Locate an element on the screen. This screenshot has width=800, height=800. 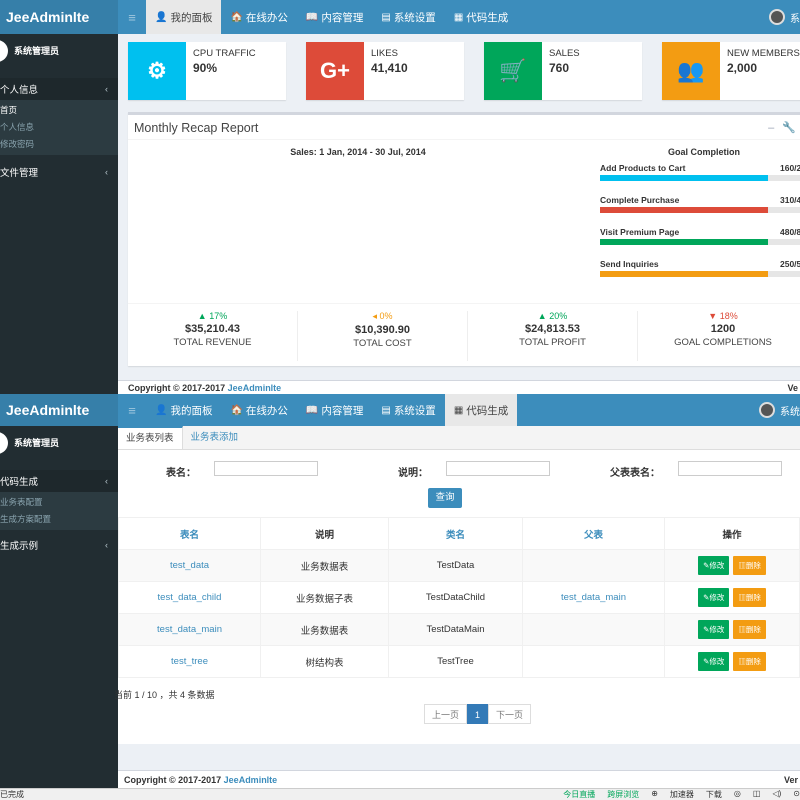
box-tools: –🔧 is located at coordinates (784, 127).